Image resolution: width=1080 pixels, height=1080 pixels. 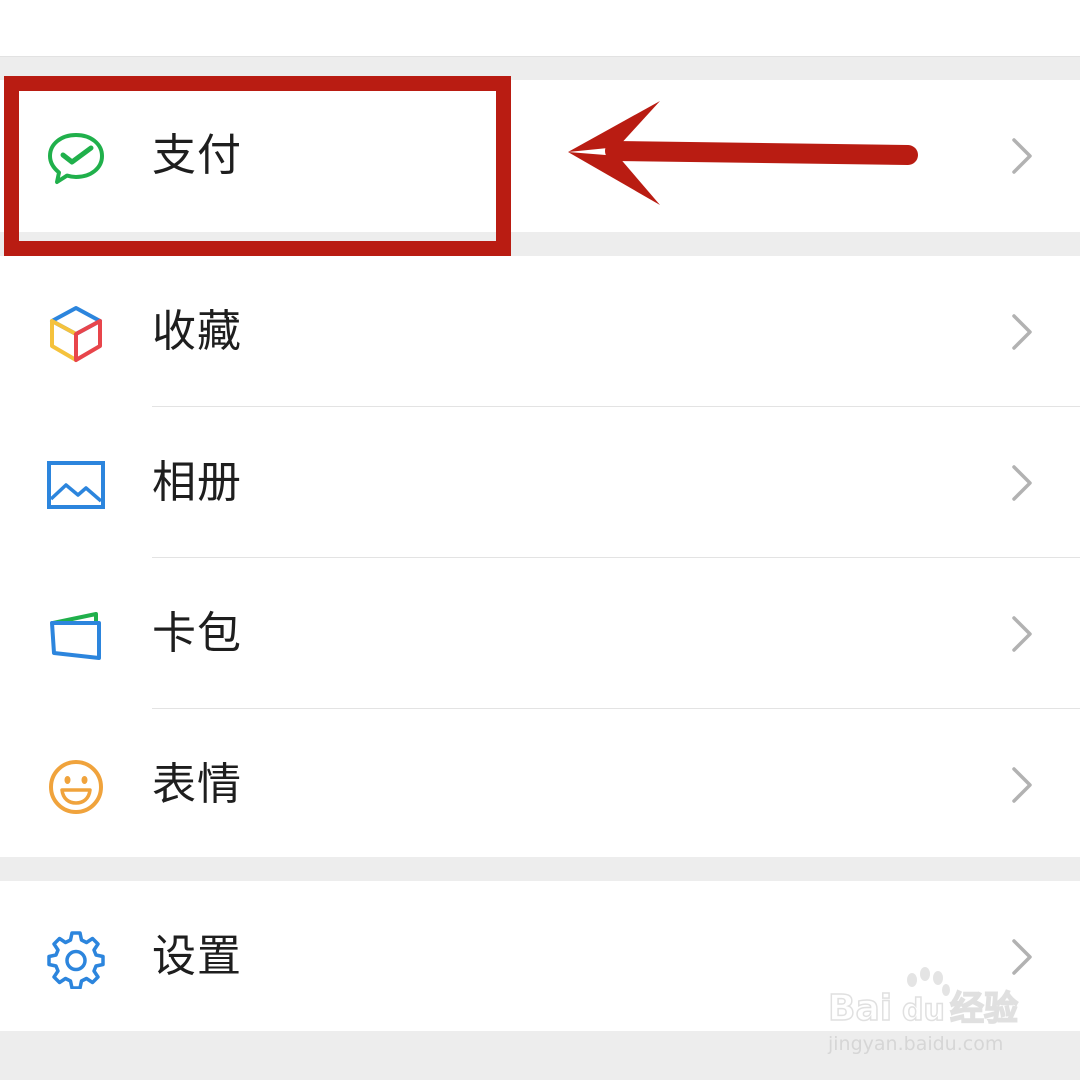 What do you see at coordinates (76, 485) in the screenshot?
I see `album-image-icon` at bounding box center [76, 485].